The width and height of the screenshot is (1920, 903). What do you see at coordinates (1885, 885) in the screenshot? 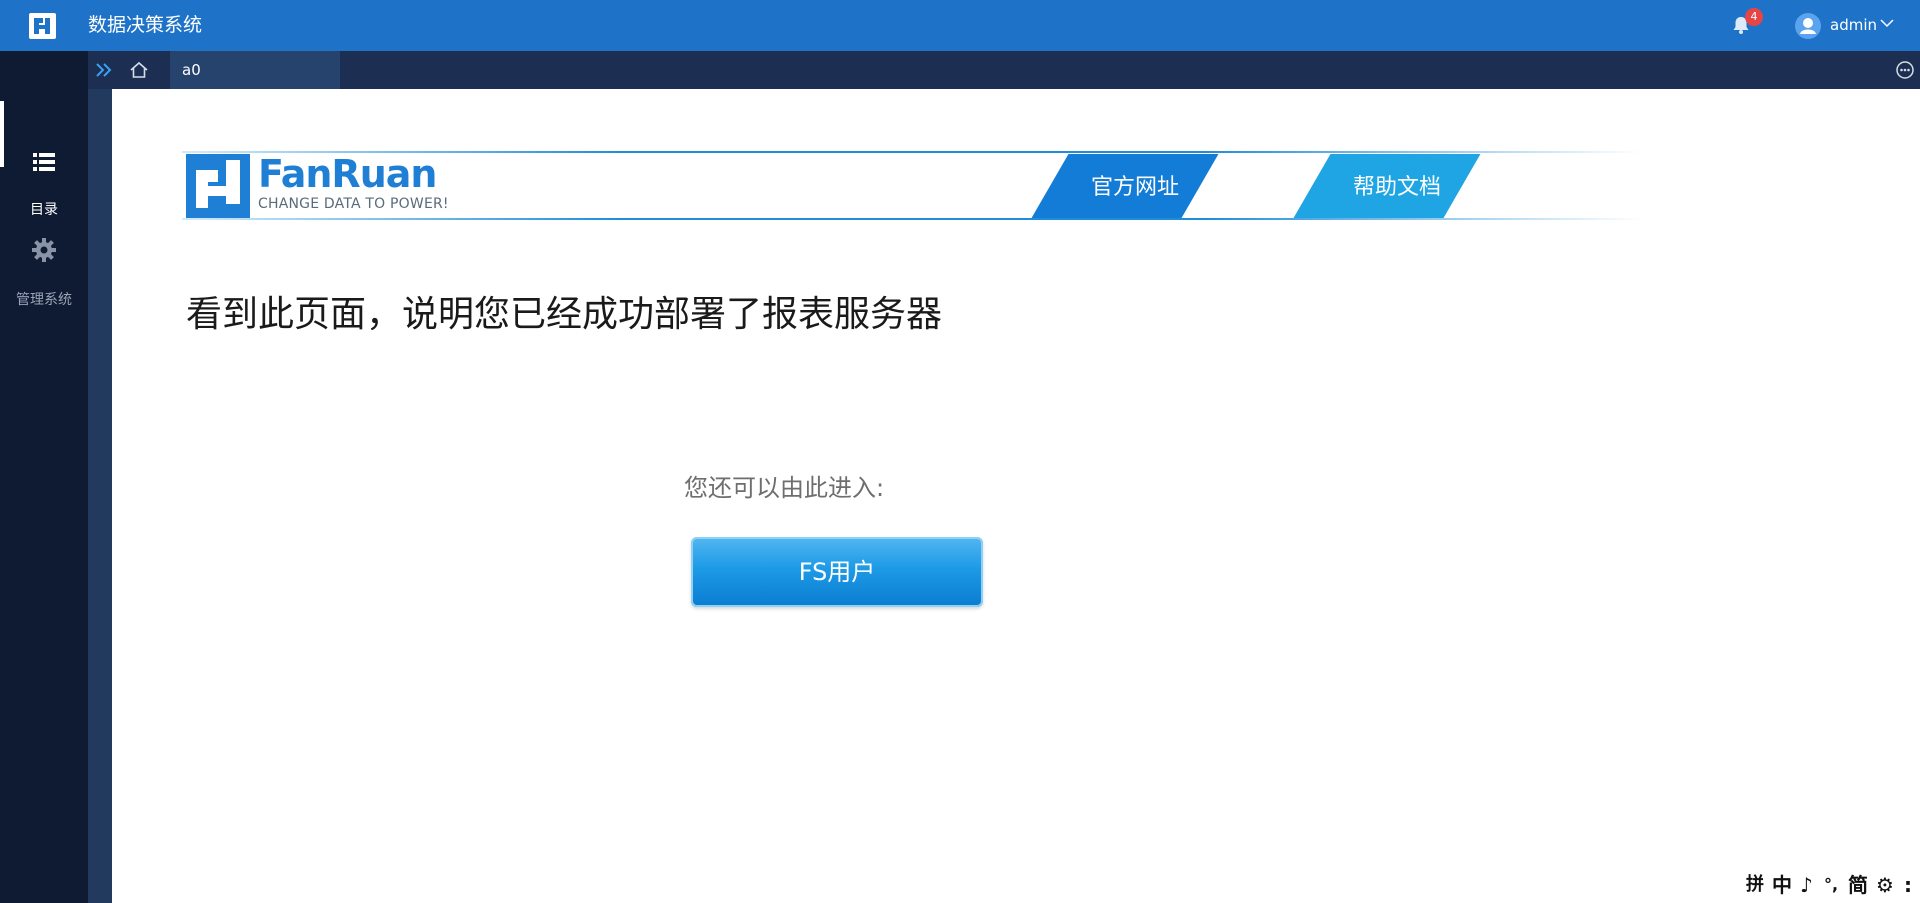
I see `ime-settings-icon: ⚙` at bounding box center [1885, 885].